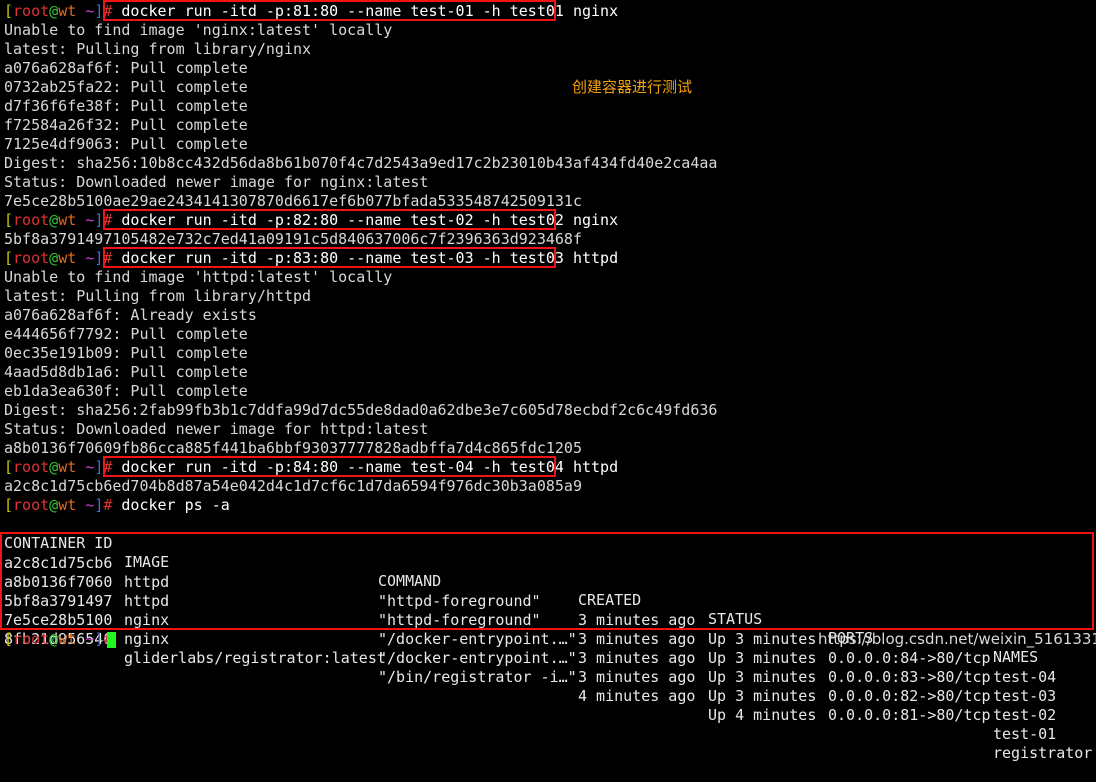  What do you see at coordinates (1025, 734) in the screenshot?
I see `cell-names: test-01` at bounding box center [1025, 734].